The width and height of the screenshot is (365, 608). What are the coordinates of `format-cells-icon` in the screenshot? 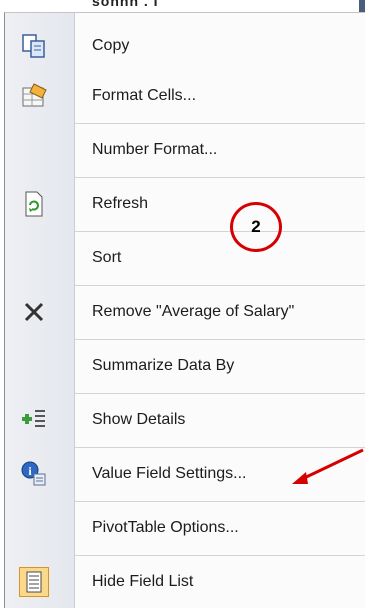 It's located at (34, 96).